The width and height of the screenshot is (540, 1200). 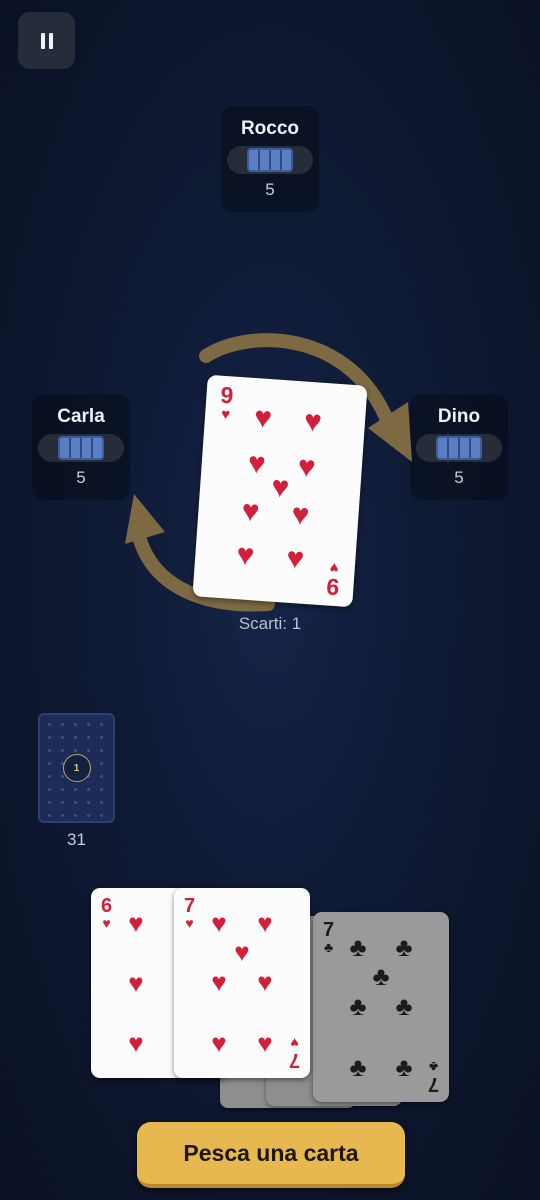 What do you see at coordinates (381, 1007) in the screenshot?
I see `hand-card-7-clubs: 7 ♣ 7 ♣ ♣ ♣ ♣ ♣ ♣ ♣ ♣` at bounding box center [381, 1007].